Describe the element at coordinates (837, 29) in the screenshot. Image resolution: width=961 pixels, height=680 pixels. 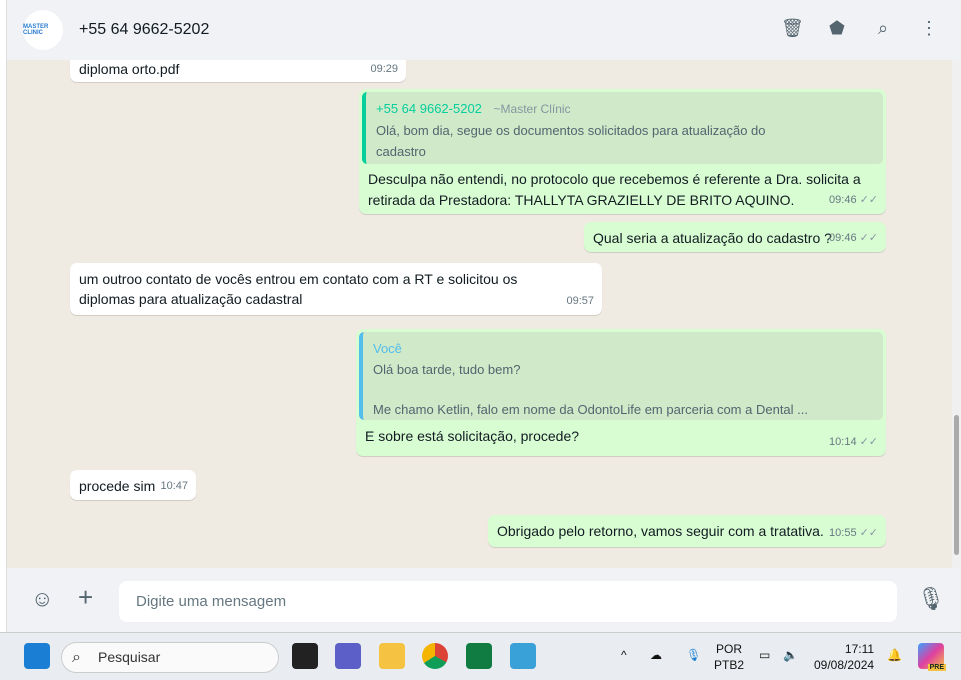
I see `label-icon: ⬟` at that location.